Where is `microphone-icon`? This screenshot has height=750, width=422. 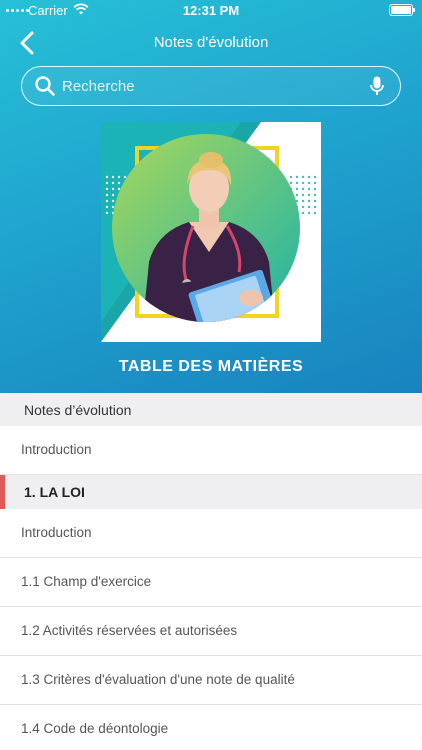
microphone-icon is located at coordinates (377, 86).